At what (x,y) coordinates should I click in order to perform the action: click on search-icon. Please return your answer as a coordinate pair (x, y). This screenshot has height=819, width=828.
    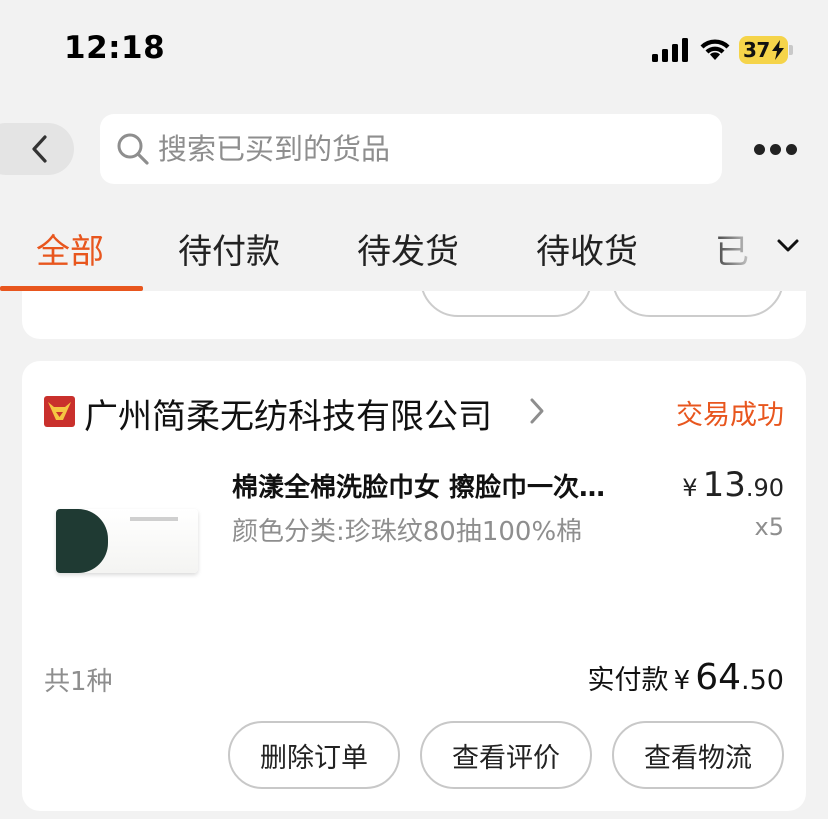
    Looking at the image, I should click on (133, 149).